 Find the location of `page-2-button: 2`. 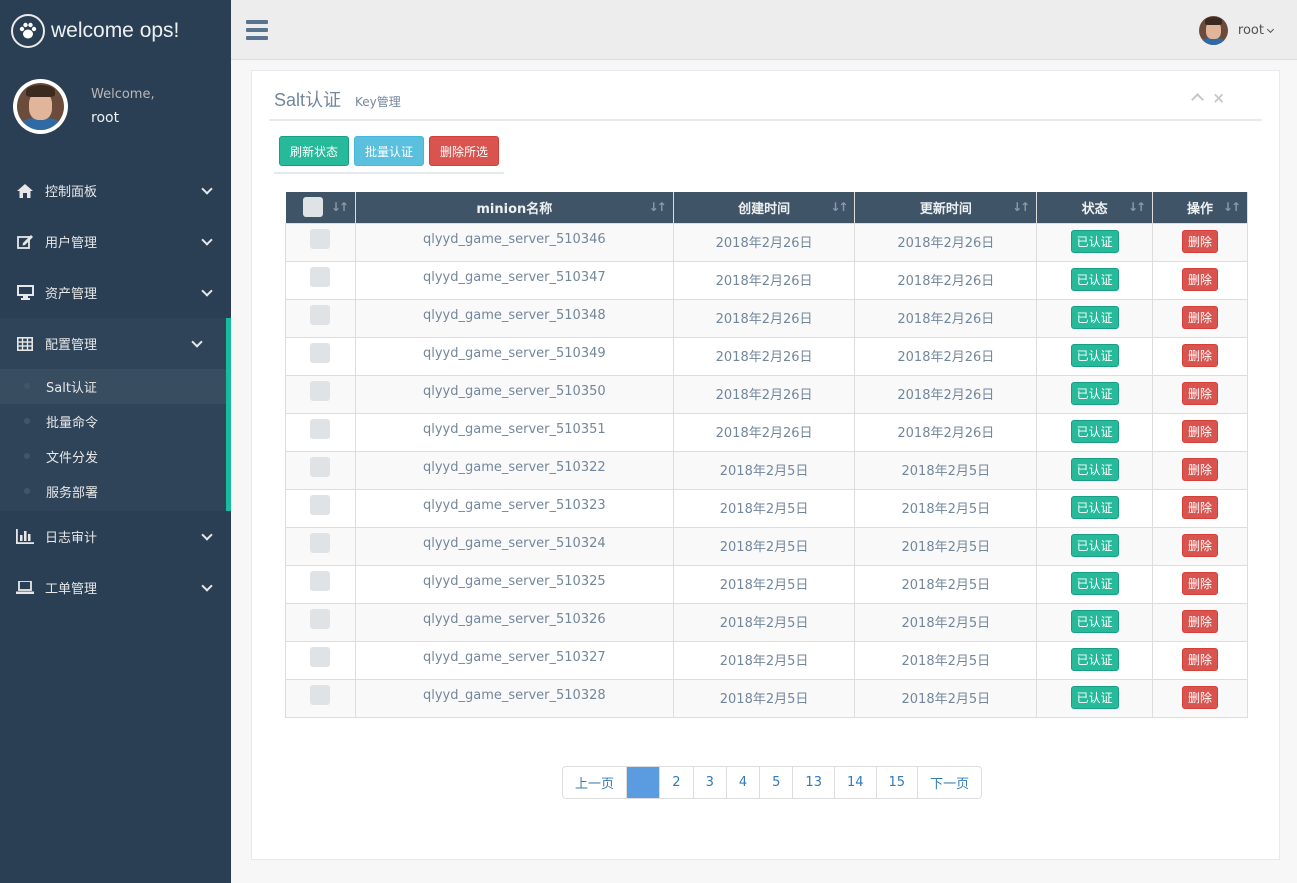

page-2-button: 2 is located at coordinates (676, 782).